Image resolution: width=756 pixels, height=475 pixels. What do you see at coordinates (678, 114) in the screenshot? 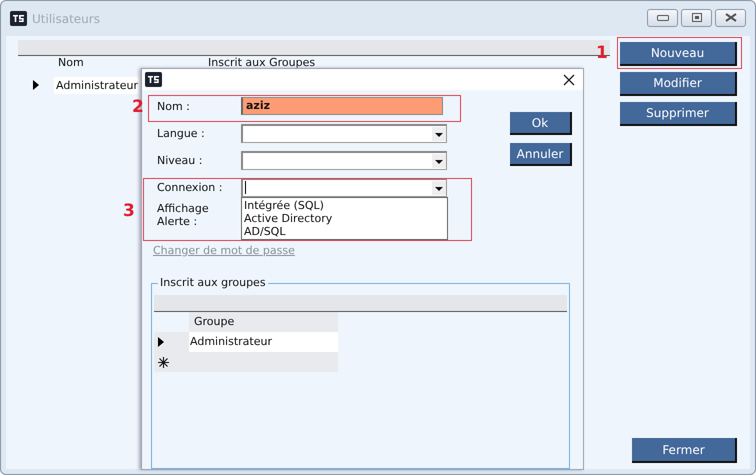
I see `action-button: Supprimer` at bounding box center [678, 114].